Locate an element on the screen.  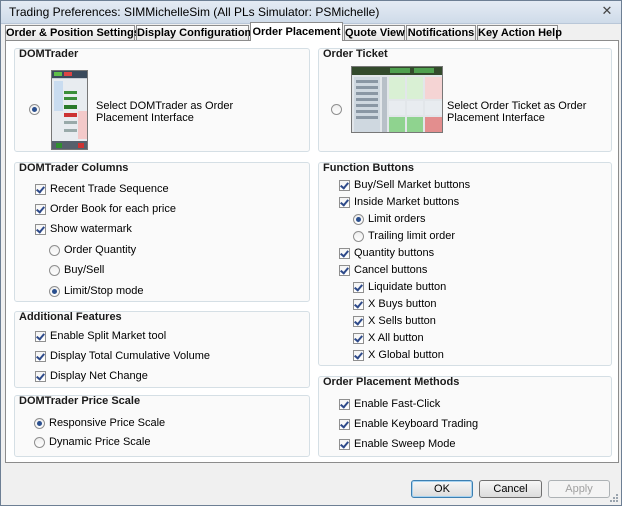
inside-market-checkbox: Inside Market buttons is located at coordinates (399, 202).